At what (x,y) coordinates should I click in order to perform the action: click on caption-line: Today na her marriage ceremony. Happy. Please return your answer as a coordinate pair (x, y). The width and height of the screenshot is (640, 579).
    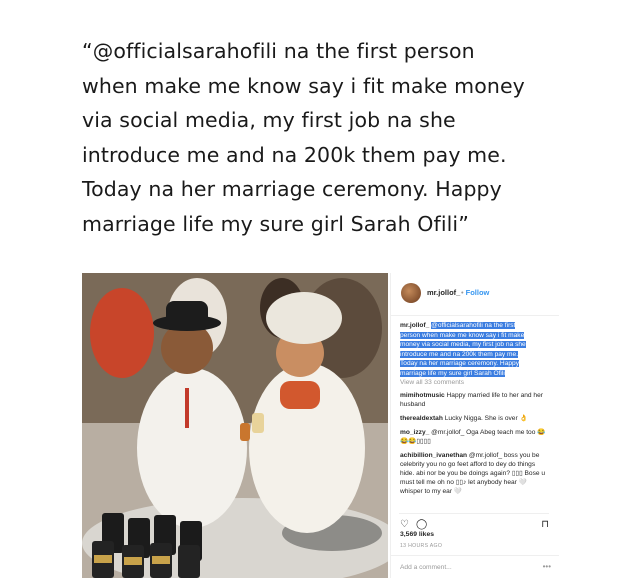
    Looking at the image, I should click on (459, 363).